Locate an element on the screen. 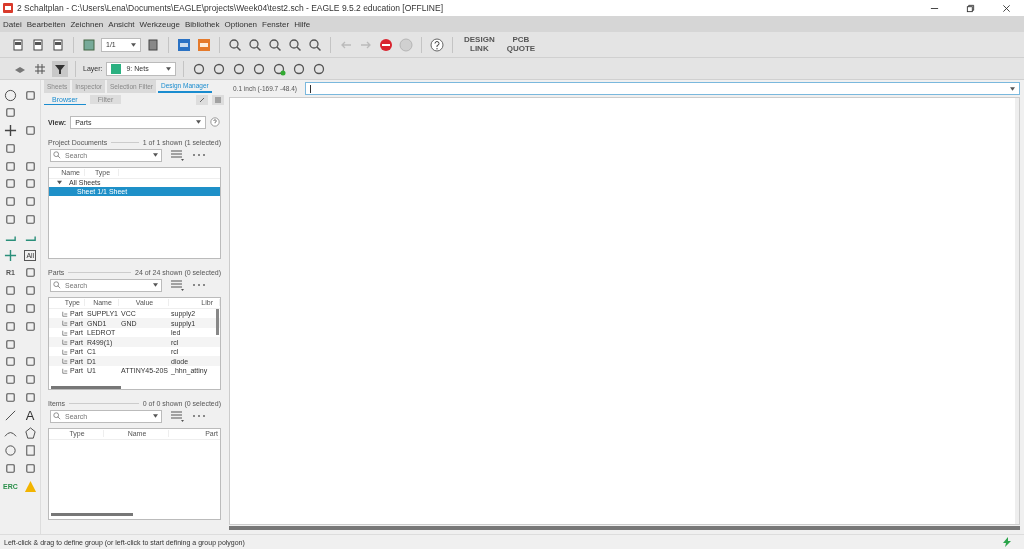 Image resolution: width=1024 pixels, height=549 pixels. polygon-icon is located at coordinates (30, 433).